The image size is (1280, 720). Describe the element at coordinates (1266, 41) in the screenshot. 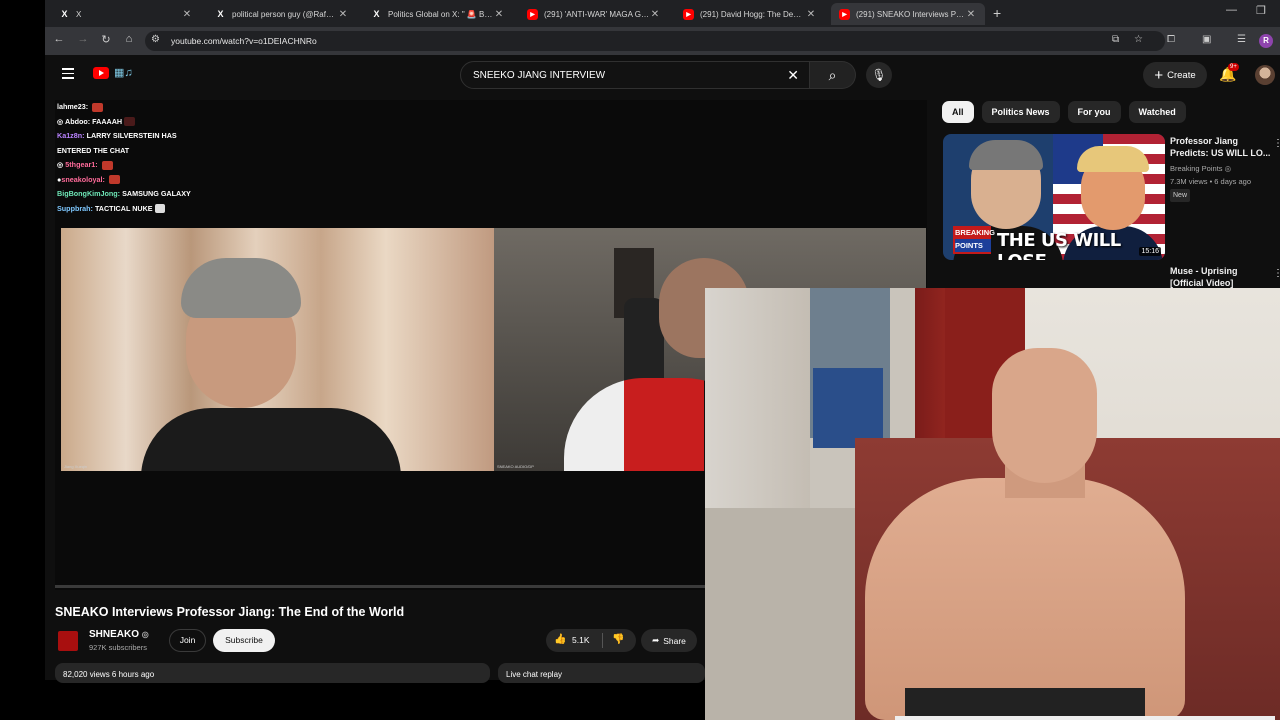

I see `profile-avatar: R` at that location.